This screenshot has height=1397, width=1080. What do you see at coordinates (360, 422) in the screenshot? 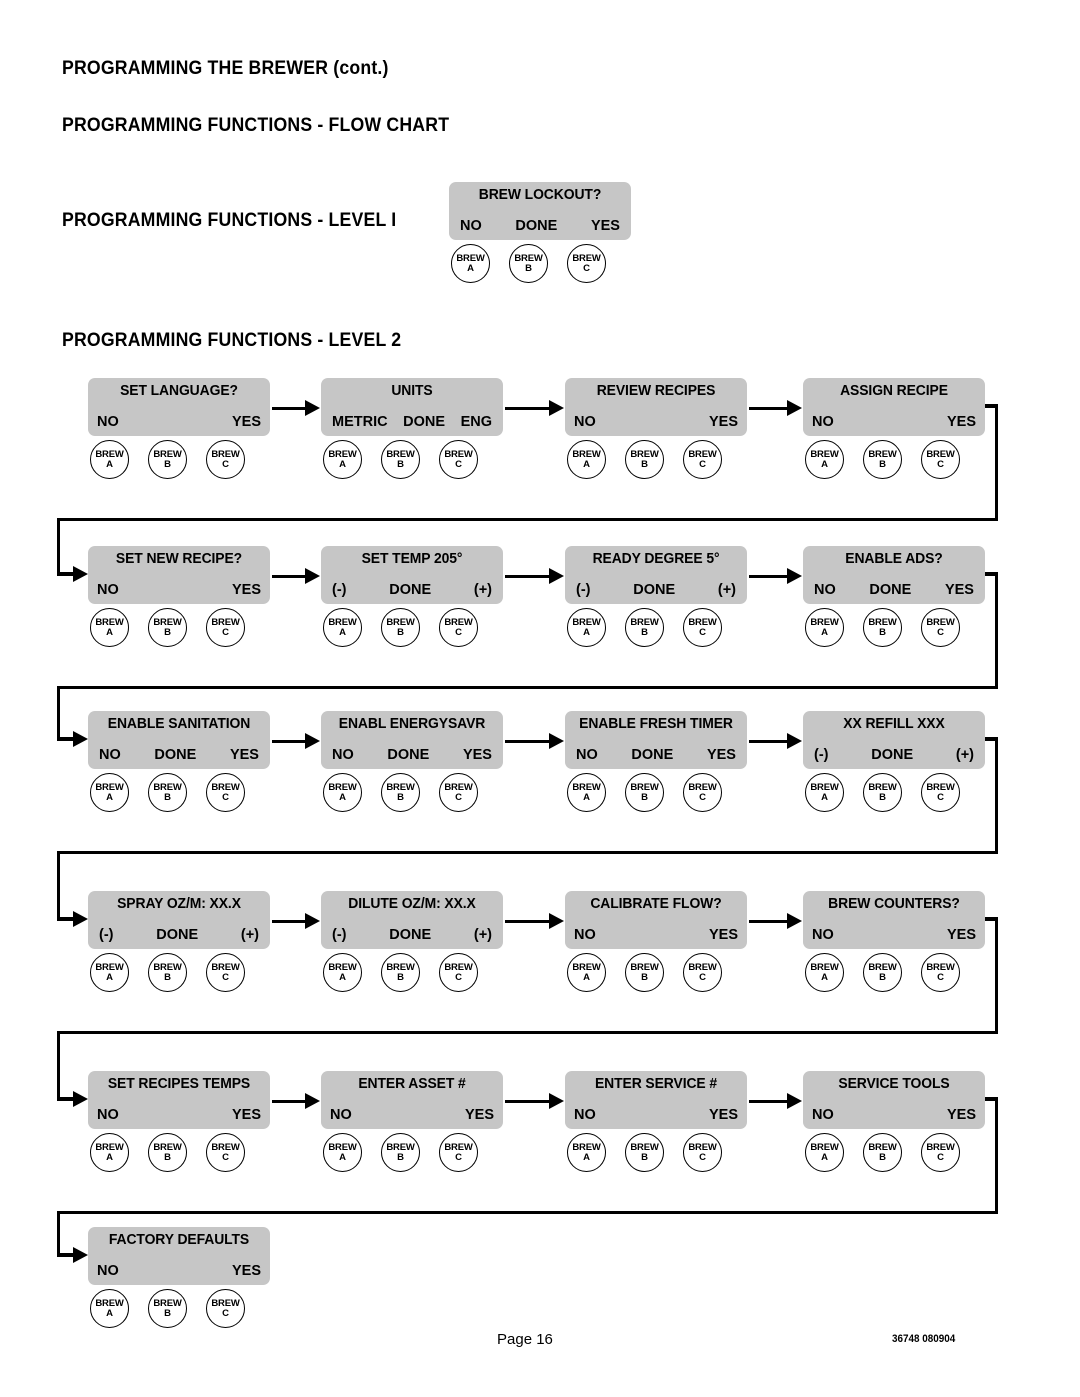
I see `node-option: METRIC` at bounding box center [360, 422].